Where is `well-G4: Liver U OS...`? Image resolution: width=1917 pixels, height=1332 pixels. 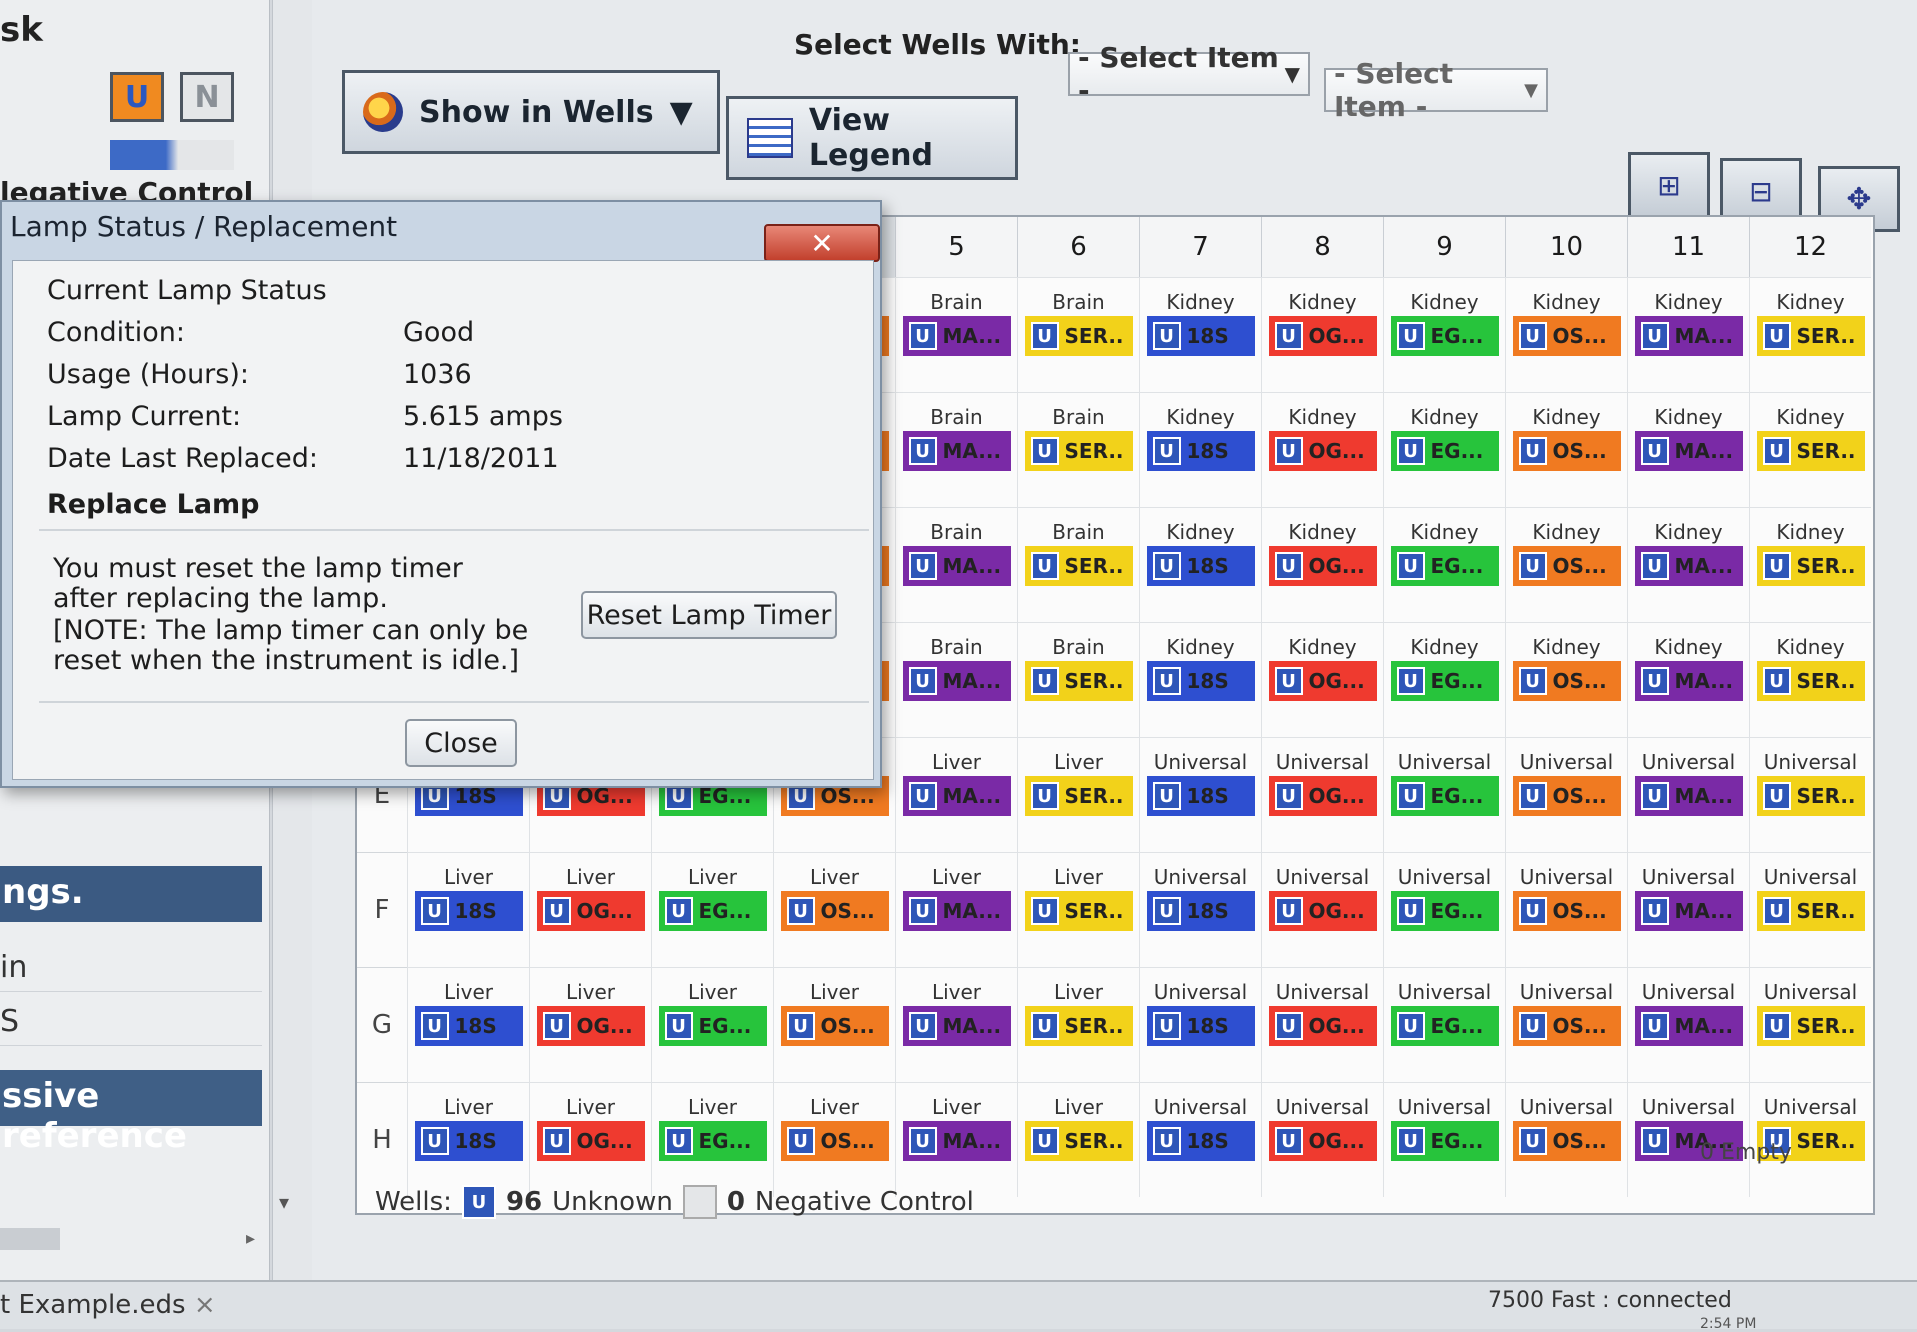
well-G4: Liver U OS... is located at coordinates (834, 1024).